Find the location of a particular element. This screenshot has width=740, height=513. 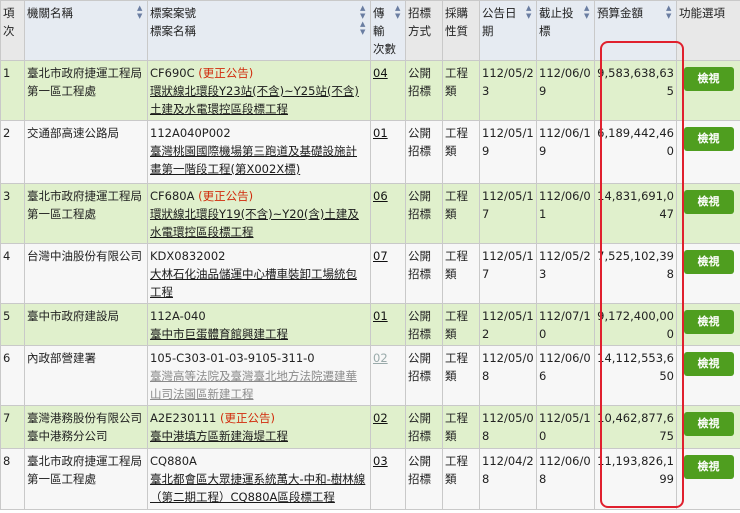

header-announce: ▲ ▼ 公告日期 is located at coordinates (508, 30).